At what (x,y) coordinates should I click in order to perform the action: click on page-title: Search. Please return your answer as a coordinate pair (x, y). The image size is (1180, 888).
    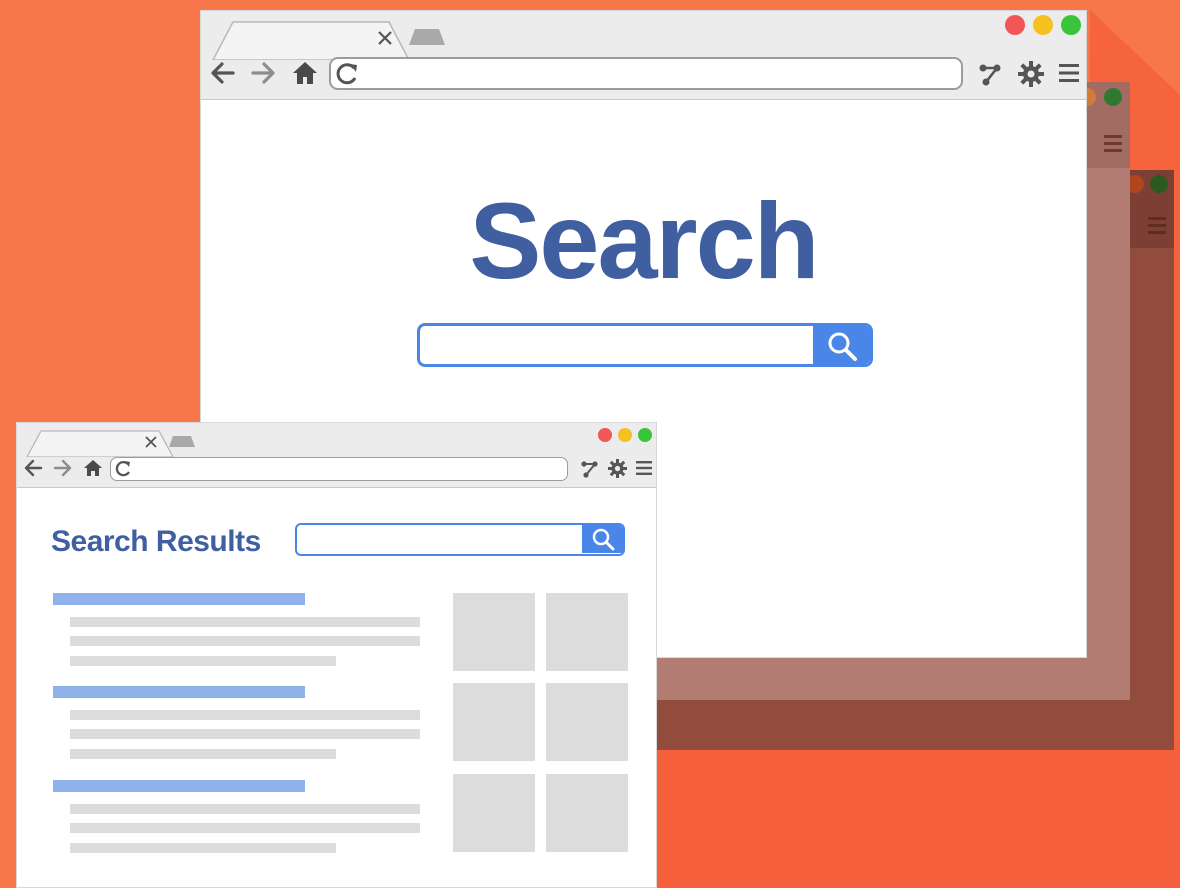
    Looking at the image, I should click on (644, 240).